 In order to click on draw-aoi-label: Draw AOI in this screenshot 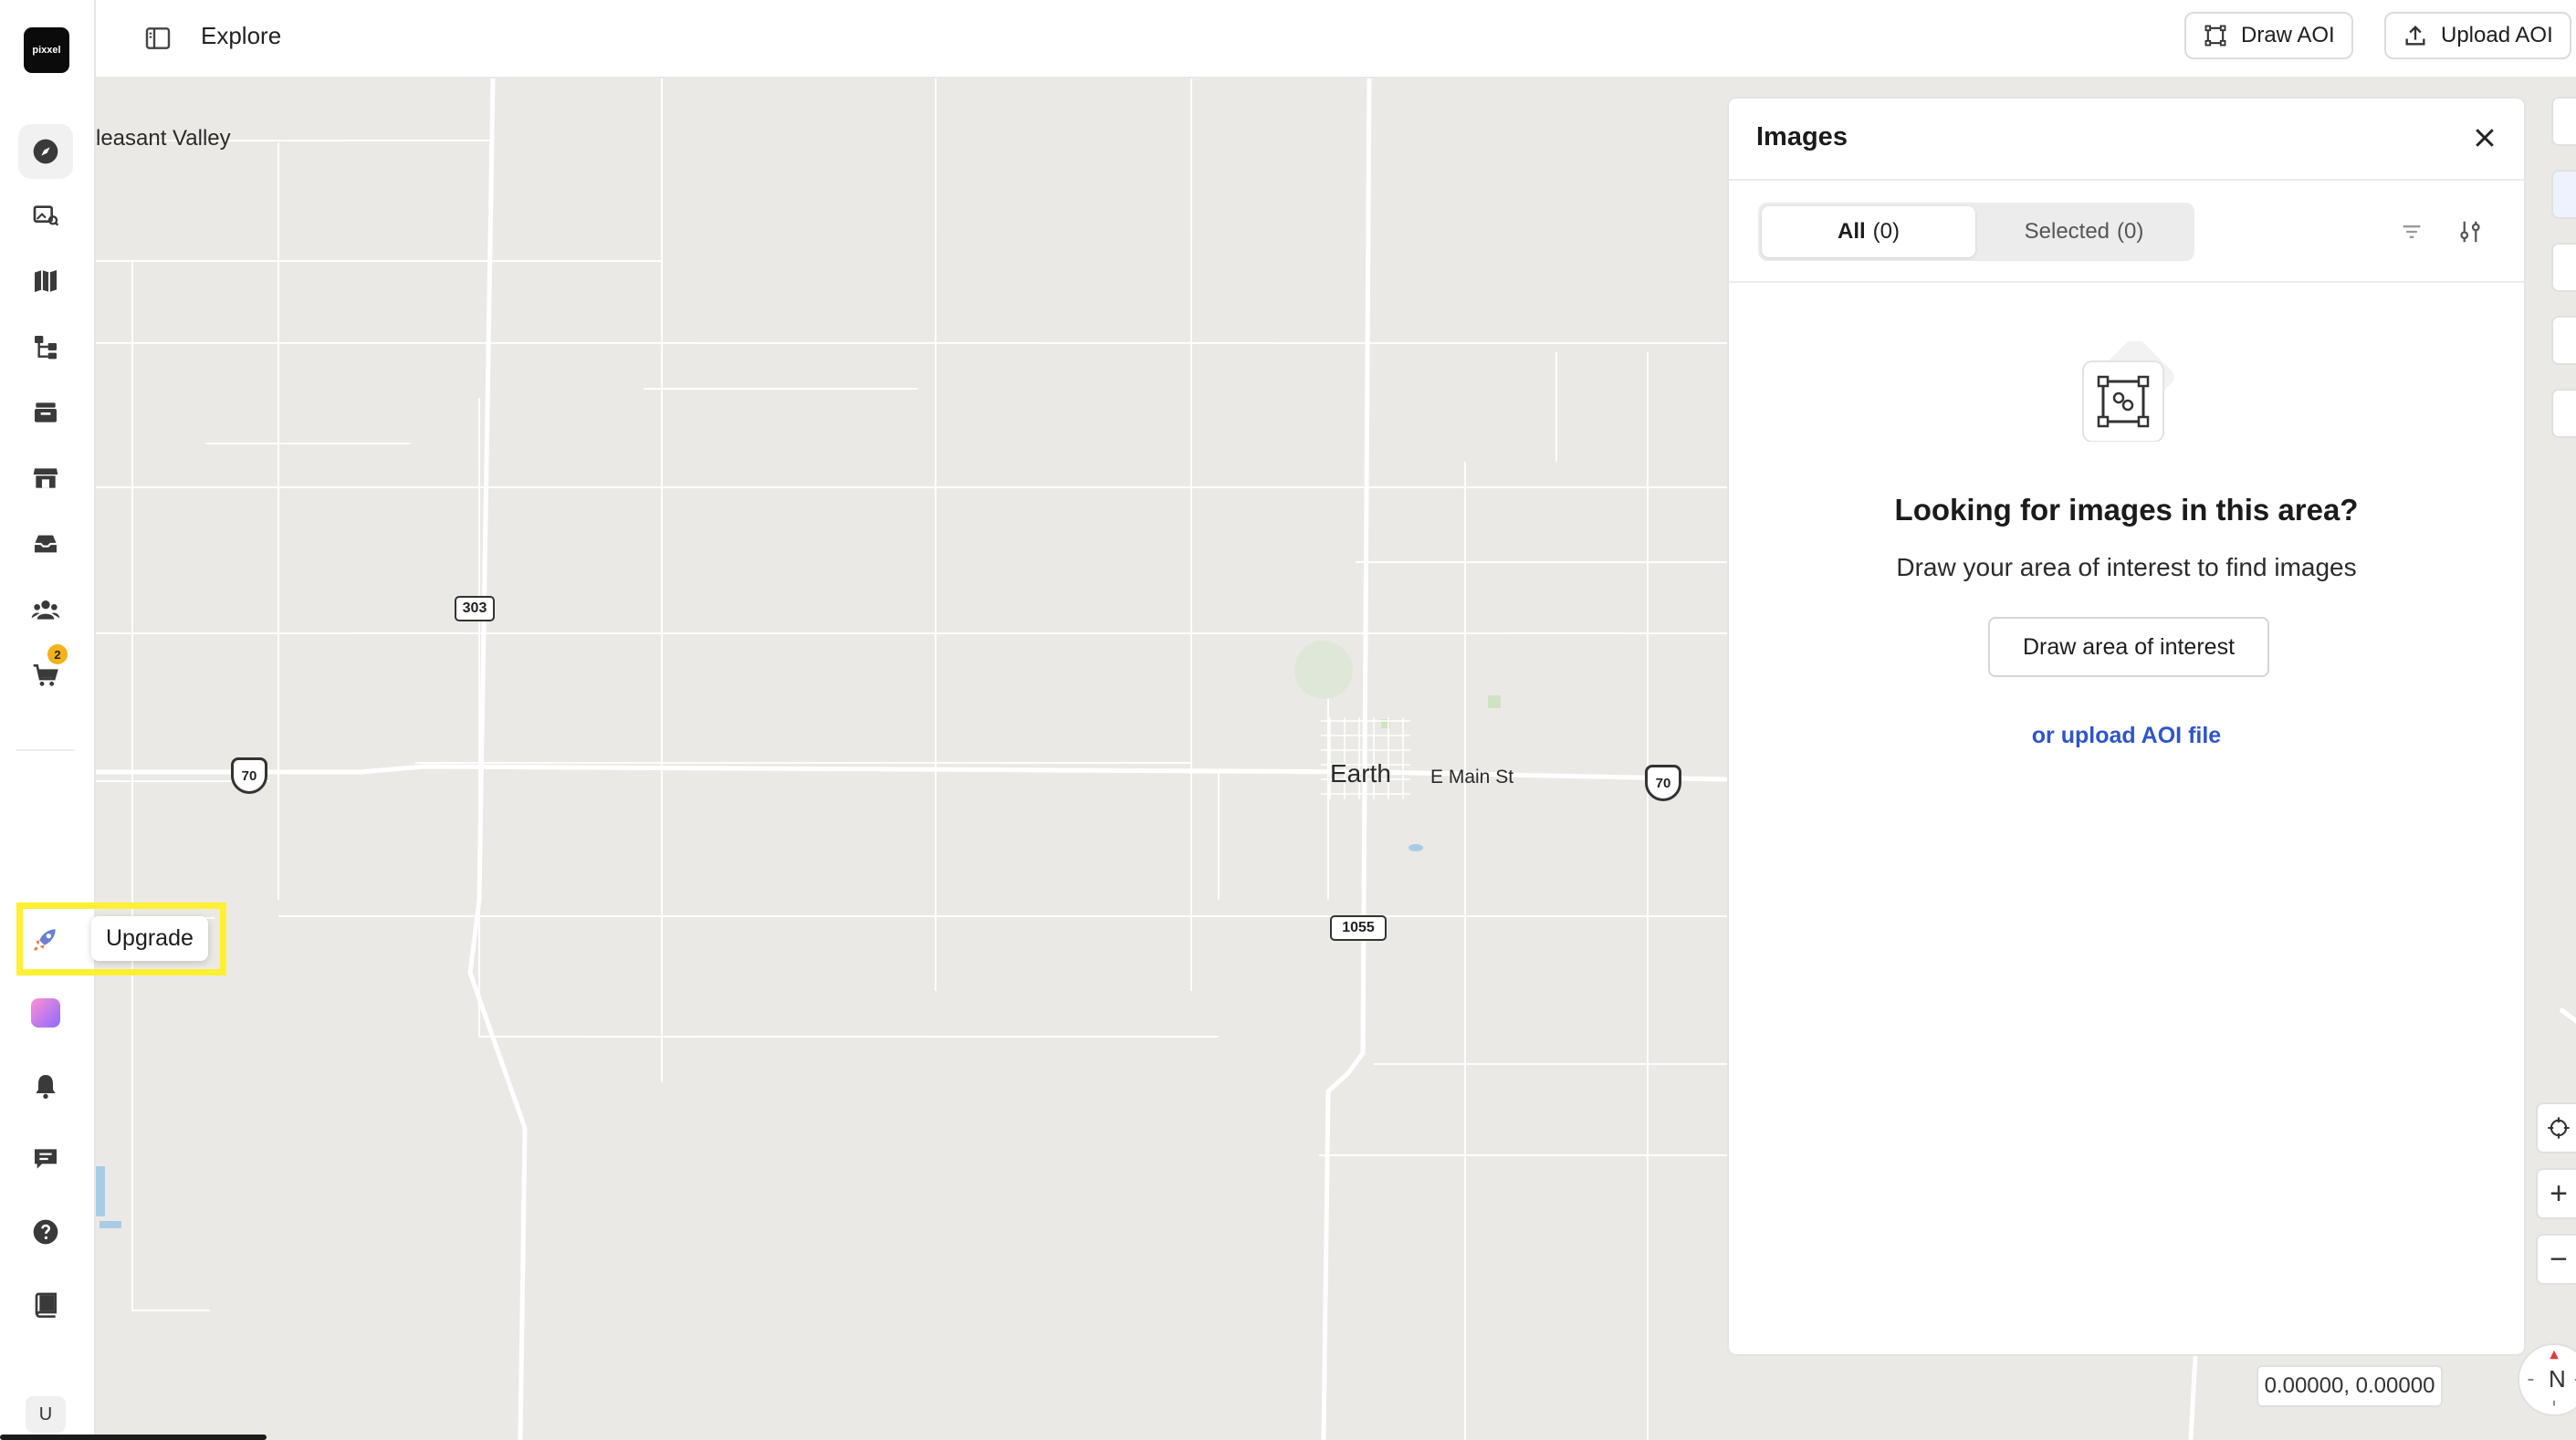, I will do `click(2288, 35)`.